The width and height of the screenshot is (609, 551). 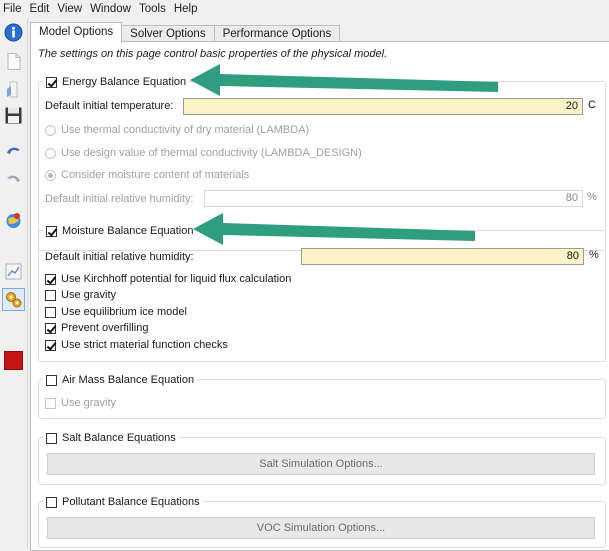 What do you see at coordinates (322, 395) in the screenshot?
I see `air-mass-group: Air Mass Balance Equation Use gravity` at bounding box center [322, 395].